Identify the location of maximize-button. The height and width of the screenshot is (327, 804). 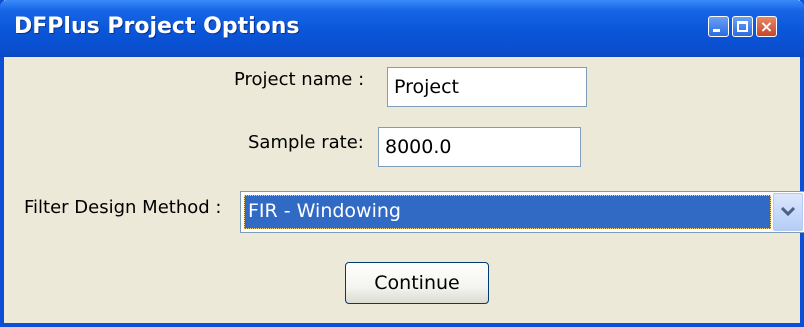
(742, 26).